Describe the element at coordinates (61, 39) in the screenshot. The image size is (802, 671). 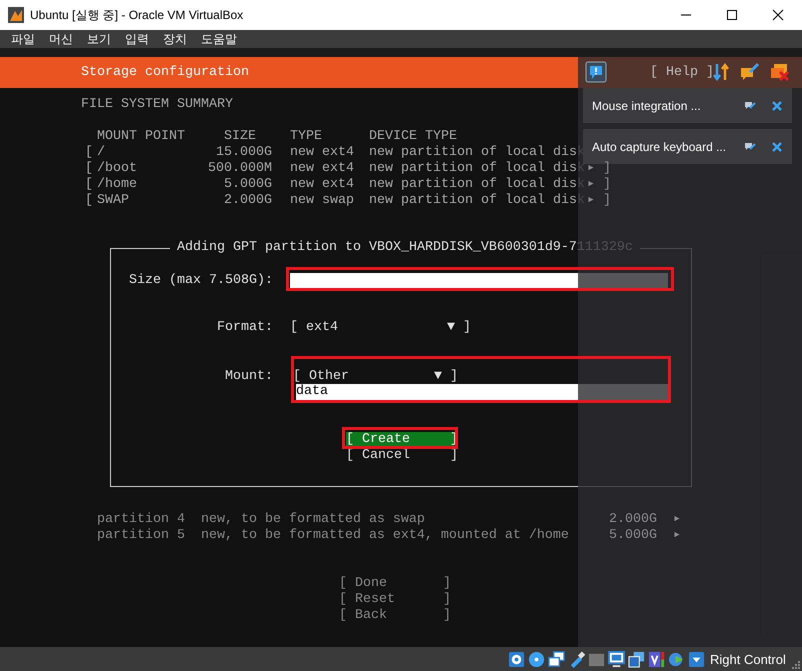
I see `menu-item: 머신` at that location.